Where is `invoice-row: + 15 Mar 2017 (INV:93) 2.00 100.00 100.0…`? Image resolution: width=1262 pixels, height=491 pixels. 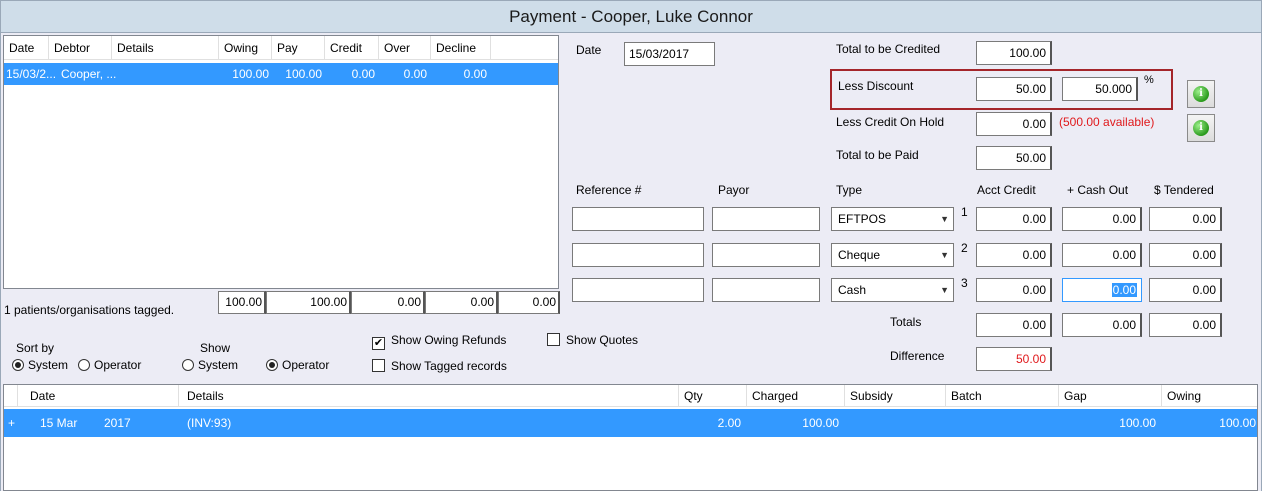 invoice-row: + 15 Mar 2017 (INV:93) 2.00 100.00 100.0… is located at coordinates (630, 423).